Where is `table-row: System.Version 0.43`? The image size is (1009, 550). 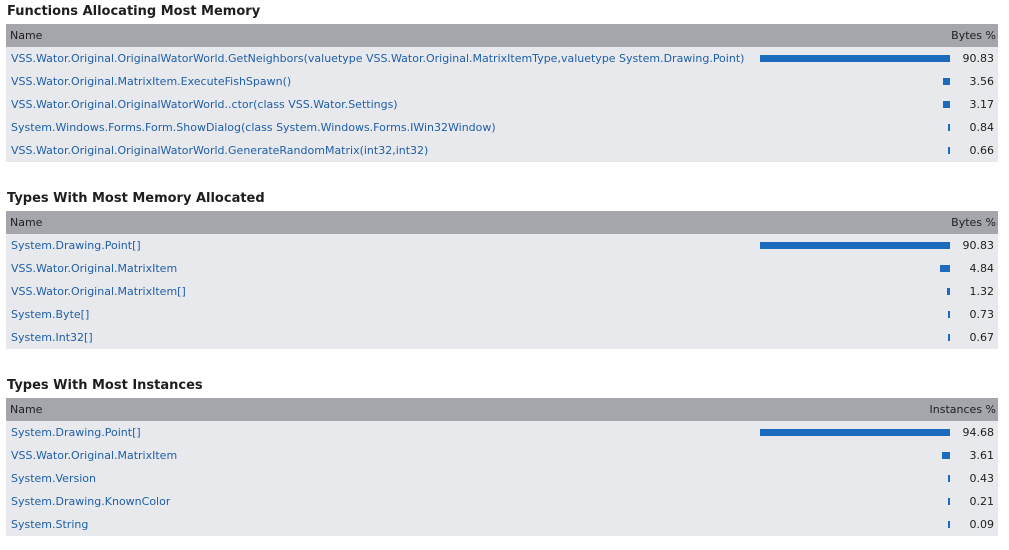 table-row: System.Version 0.43 is located at coordinates (502, 478).